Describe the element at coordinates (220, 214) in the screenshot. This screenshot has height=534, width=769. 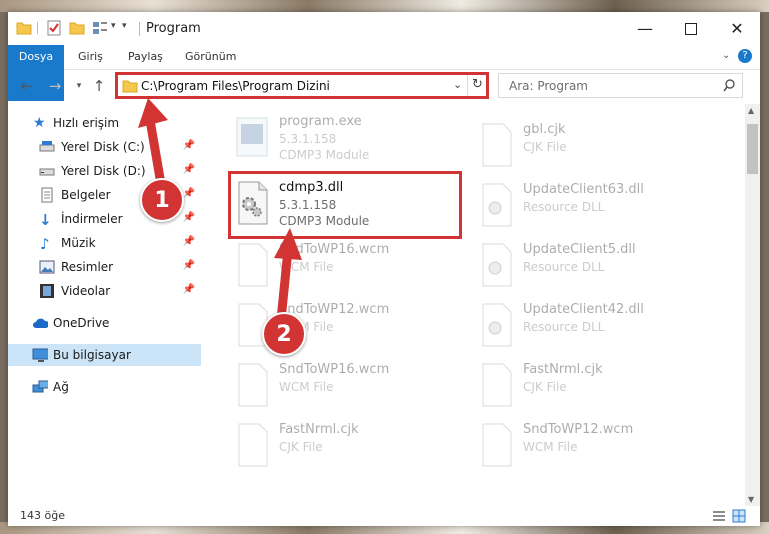
I see `annotation-arrows` at that location.